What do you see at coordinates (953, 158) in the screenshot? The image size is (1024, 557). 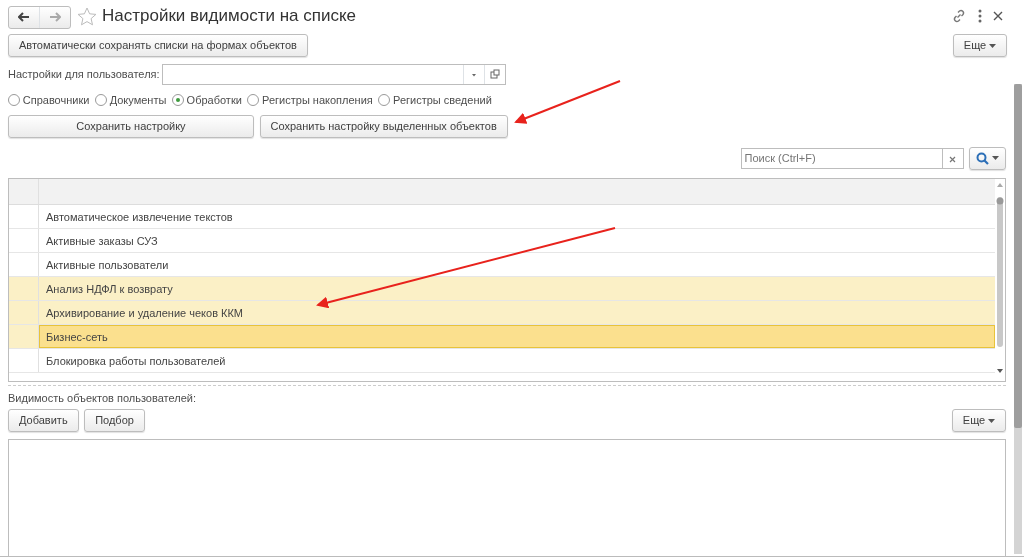 I see `clear-icon` at bounding box center [953, 158].